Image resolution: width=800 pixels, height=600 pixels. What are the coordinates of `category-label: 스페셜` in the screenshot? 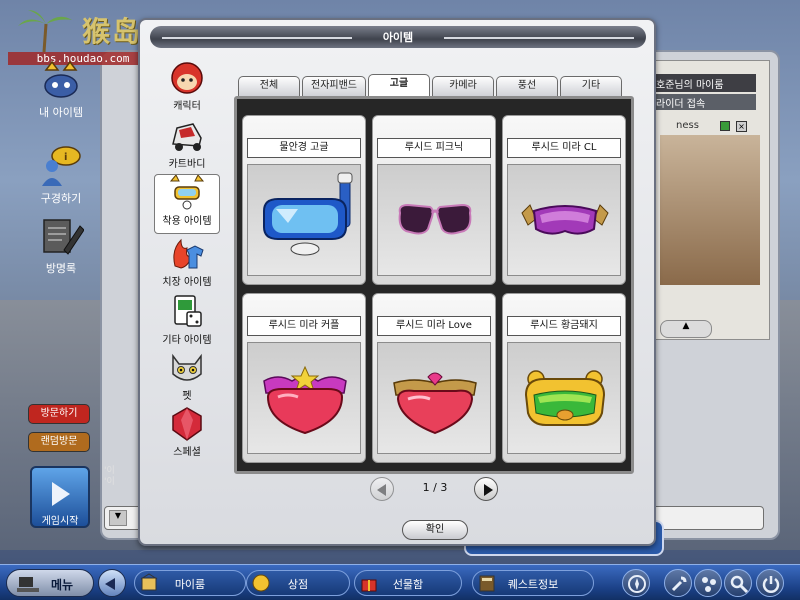 It's located at (187, 452).